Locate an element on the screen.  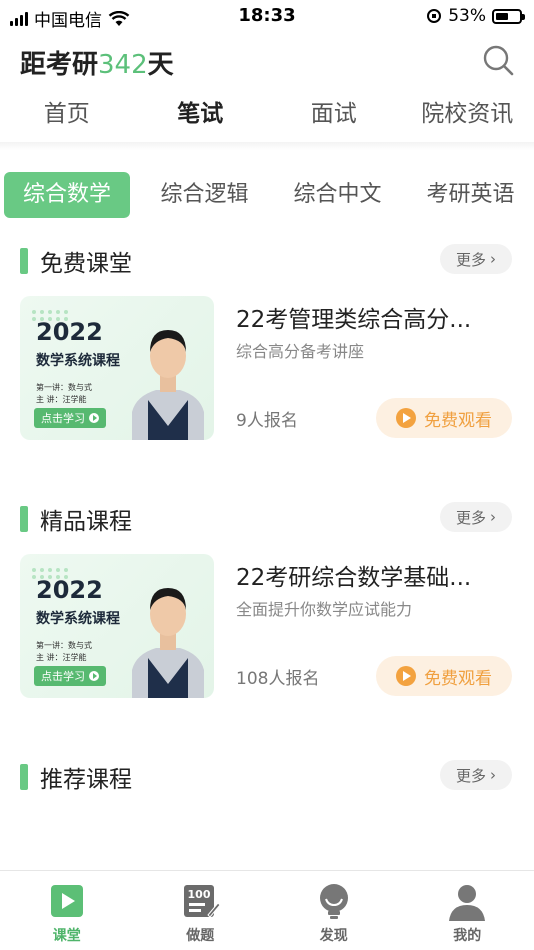
tab-interview: 面试 is located at coordinates (334, 114).